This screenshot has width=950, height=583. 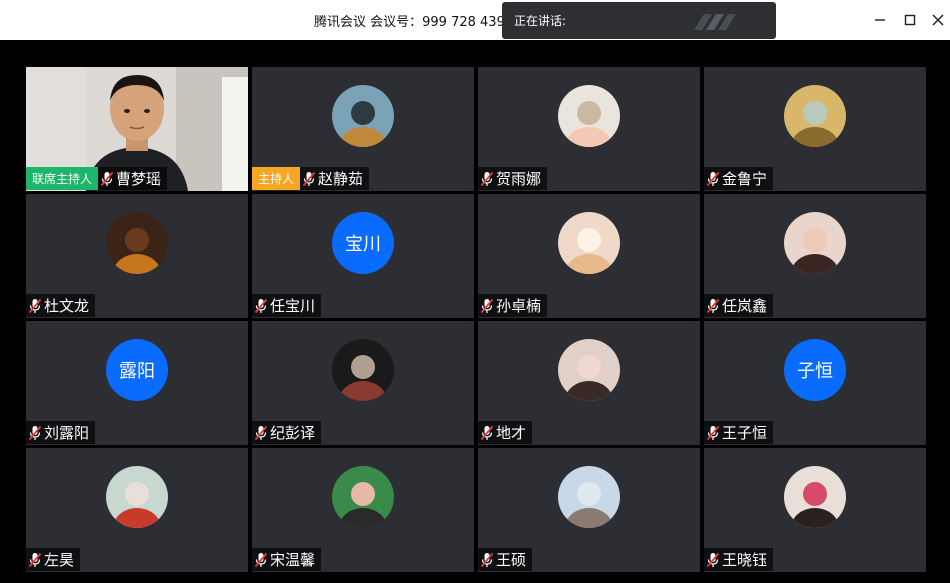 I want to click on participant-label: 左昊, so click(x=53, y=559).